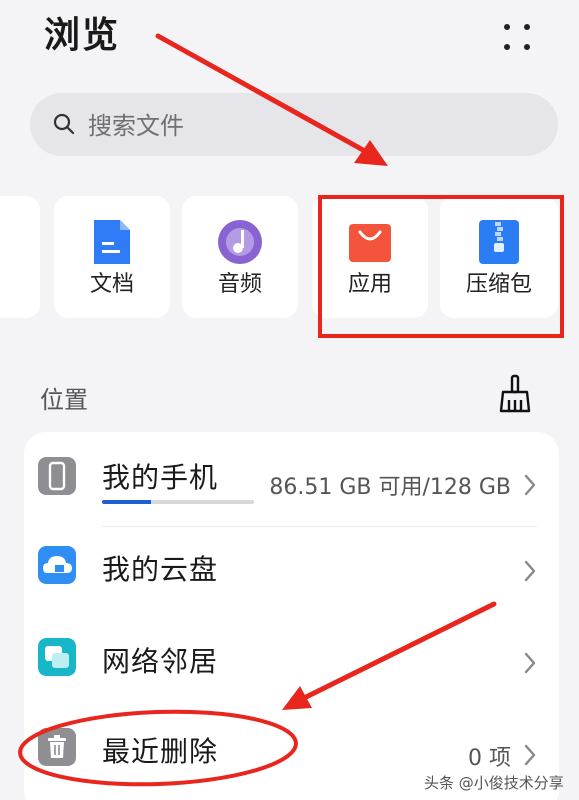 The image size is (579, 800). I want to click on location-row-my-phone: 我的手机 86.51 GB 可用/128 GB, so click(291, 476).